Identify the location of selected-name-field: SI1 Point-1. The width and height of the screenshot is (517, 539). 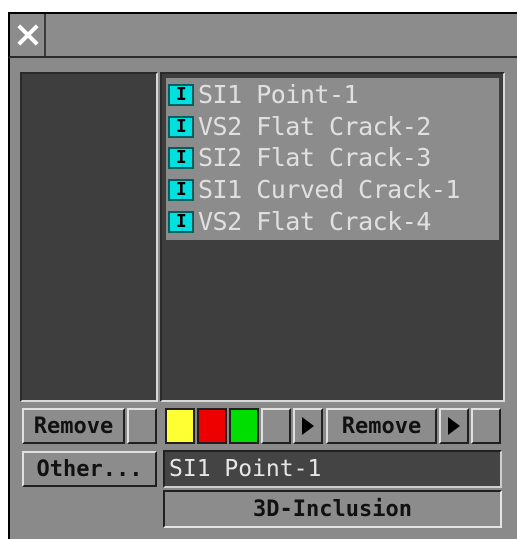
(332, 469).